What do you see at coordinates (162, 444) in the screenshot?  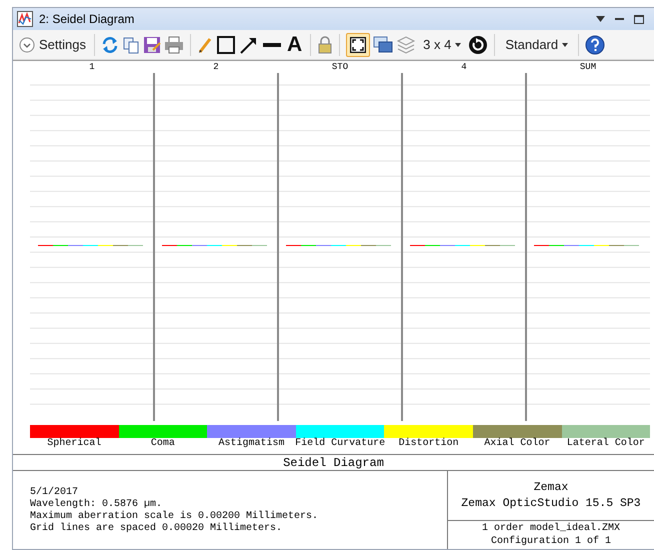 I see `legend-label: Coma` at bounding box center [162, 444].